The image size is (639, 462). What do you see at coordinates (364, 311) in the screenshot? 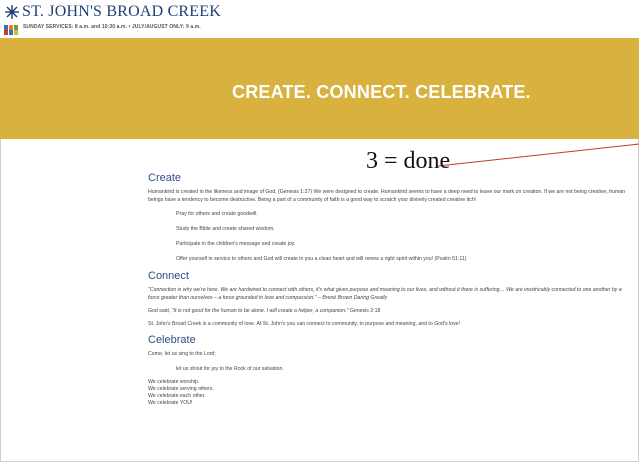
I see `genesis-ref: Genesis 2:18` at bounding box center [364, 311].